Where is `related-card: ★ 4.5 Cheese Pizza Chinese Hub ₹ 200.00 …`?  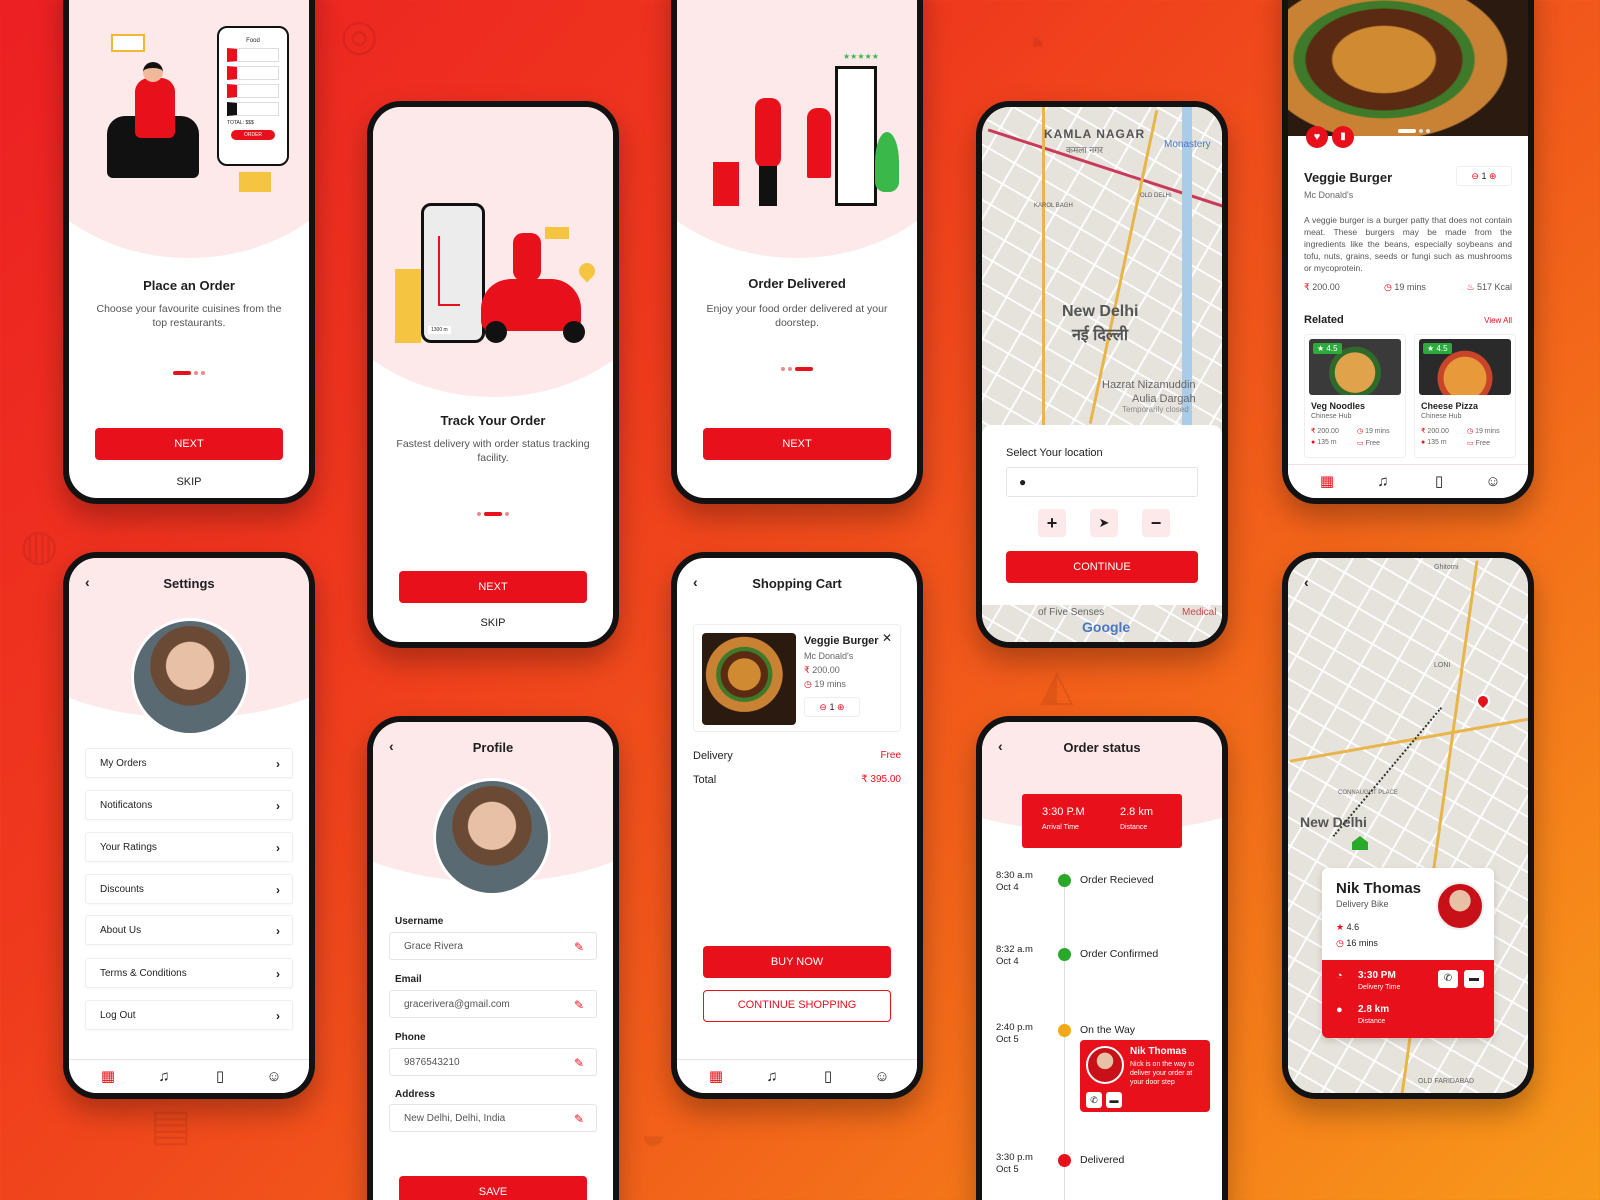
related-card: ★ 4.5 Cheese Pizza Chinese Hub ₹ 200.00 … is located at coordinates (1465, 396).